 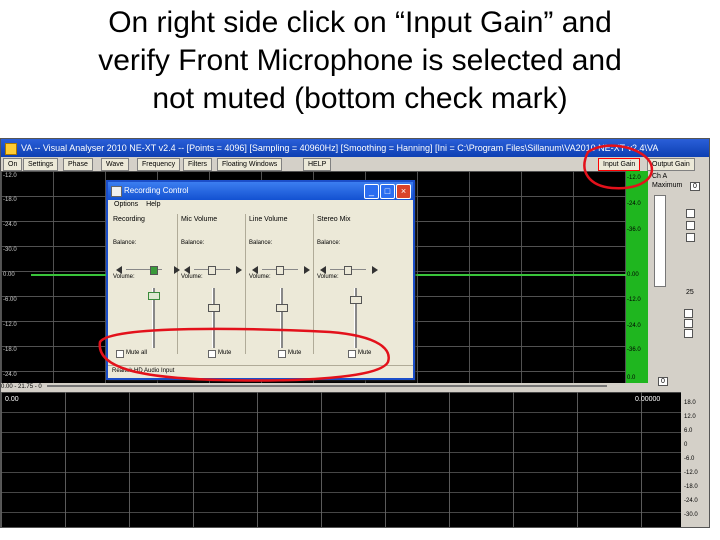 I want to click on spectrum-scale-label: -30.0, so click(x=691, y=515).